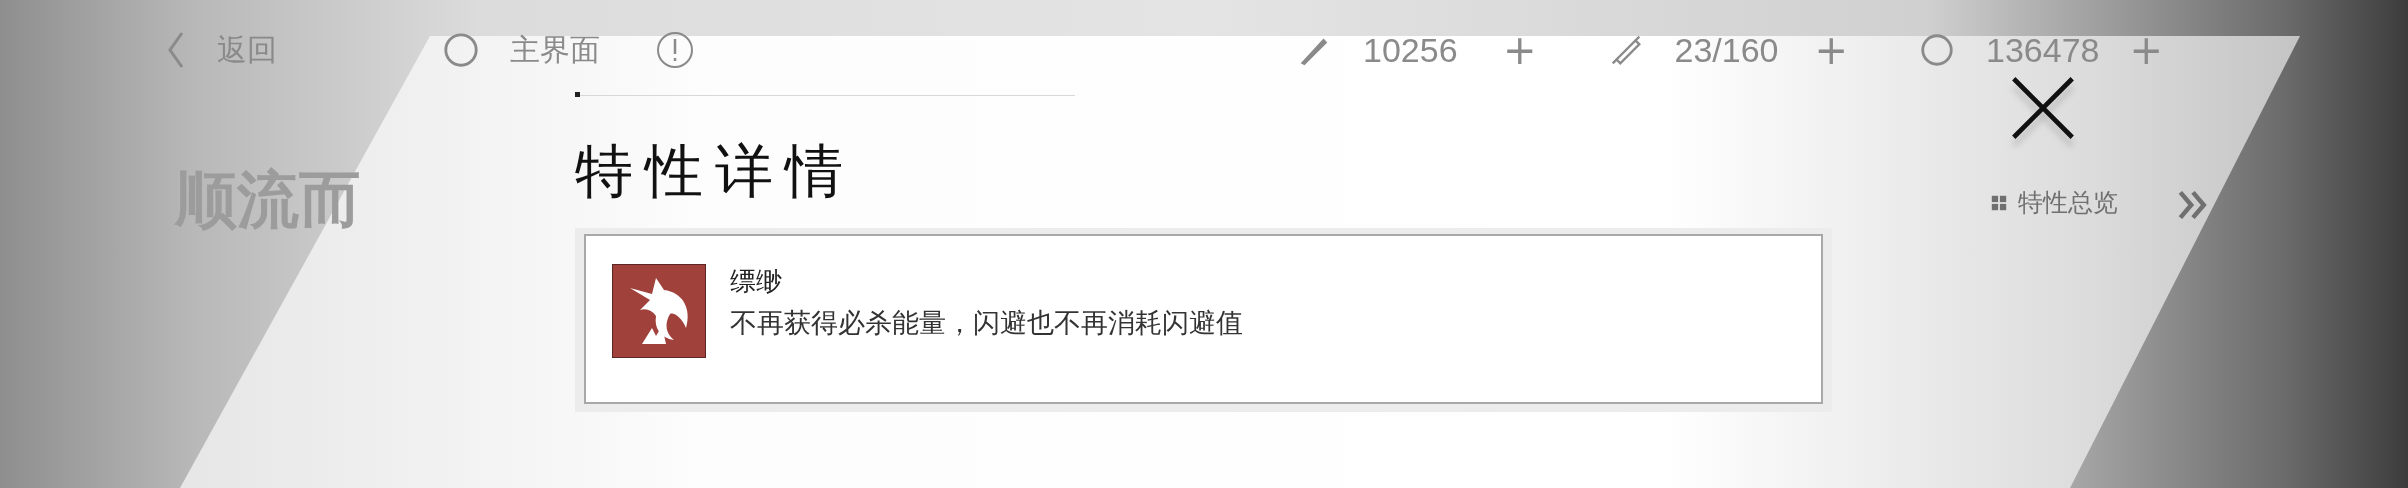  I want to click on info-icon, so click(675, 50).